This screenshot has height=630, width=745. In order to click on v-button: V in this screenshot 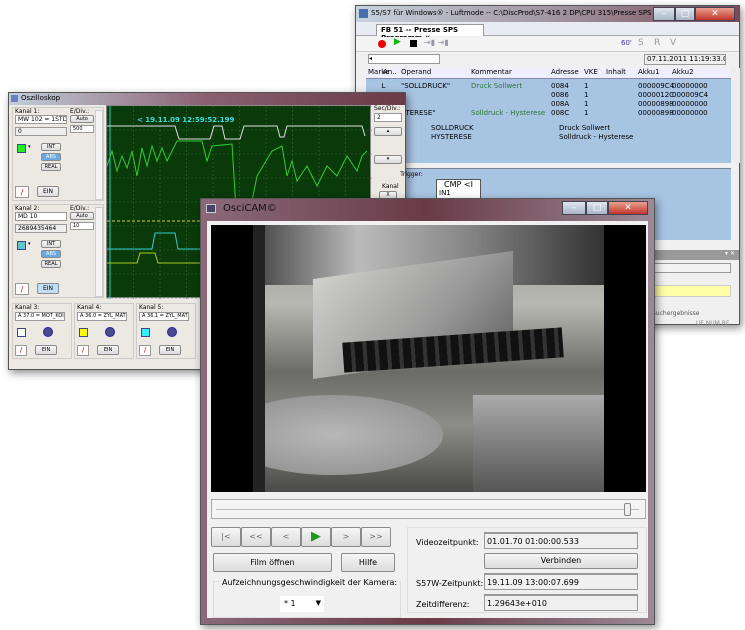, I will do `click(673, 43)`.